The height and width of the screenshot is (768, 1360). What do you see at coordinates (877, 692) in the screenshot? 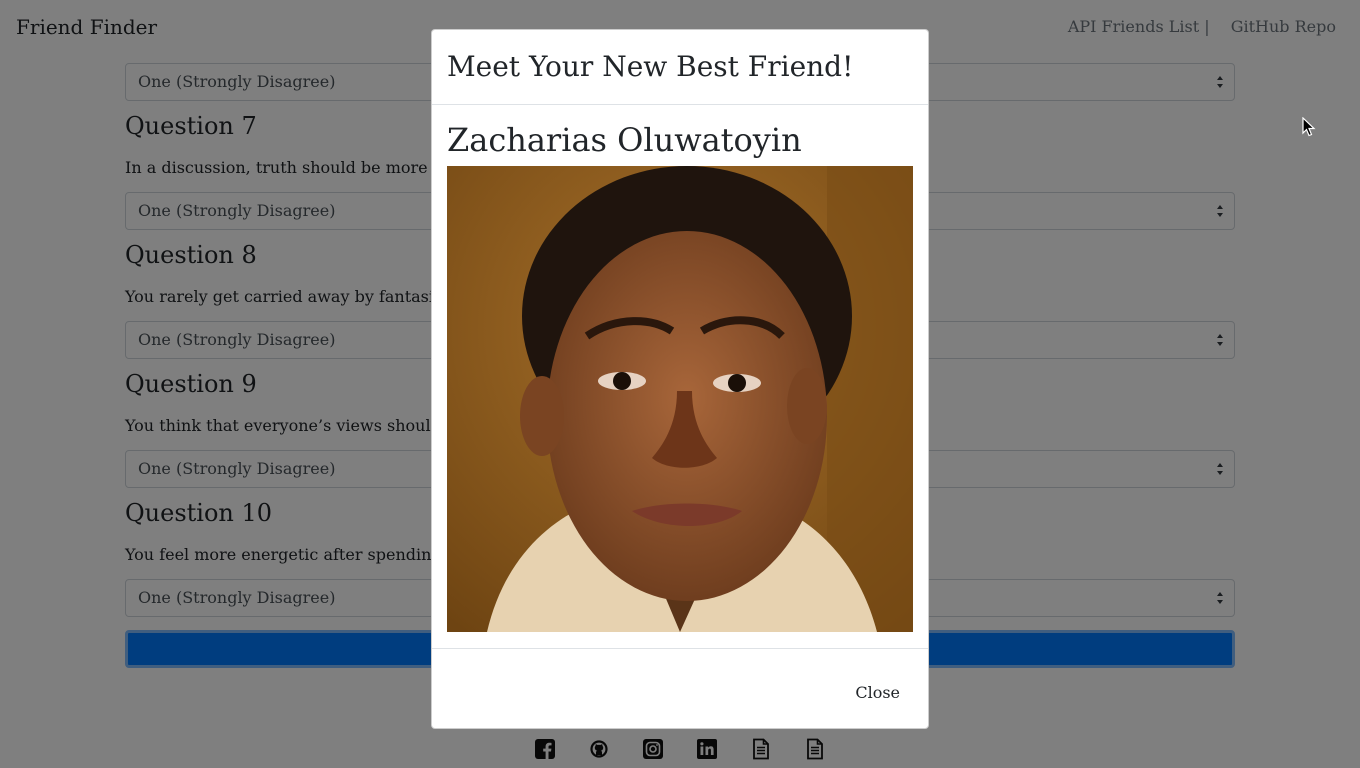
I see `close-button: Close` at bounding box center [877, 692].